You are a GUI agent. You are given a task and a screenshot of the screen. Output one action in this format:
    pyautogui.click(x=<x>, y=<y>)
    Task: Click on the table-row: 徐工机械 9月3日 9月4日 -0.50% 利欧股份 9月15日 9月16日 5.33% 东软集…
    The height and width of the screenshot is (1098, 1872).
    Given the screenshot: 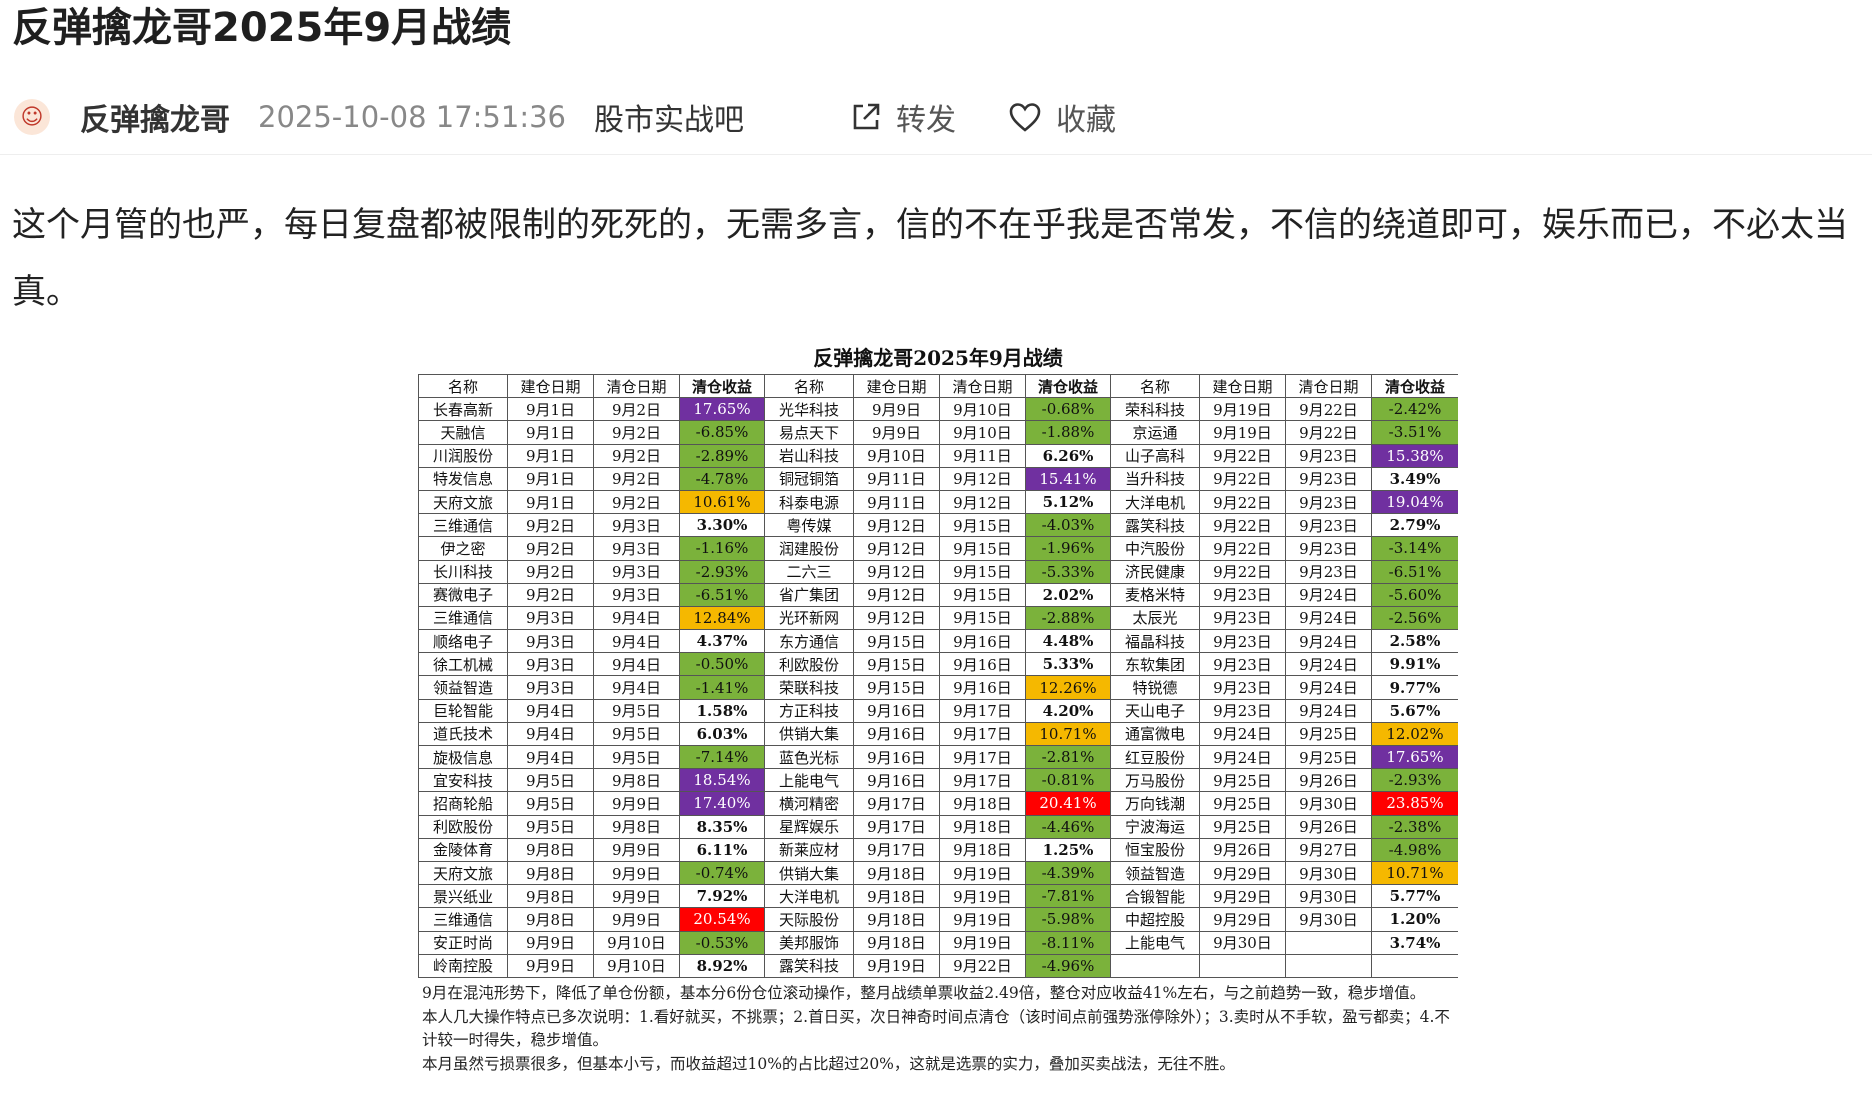 What is the action you would take?
    pyautogui.click(x=938, y=664)
    